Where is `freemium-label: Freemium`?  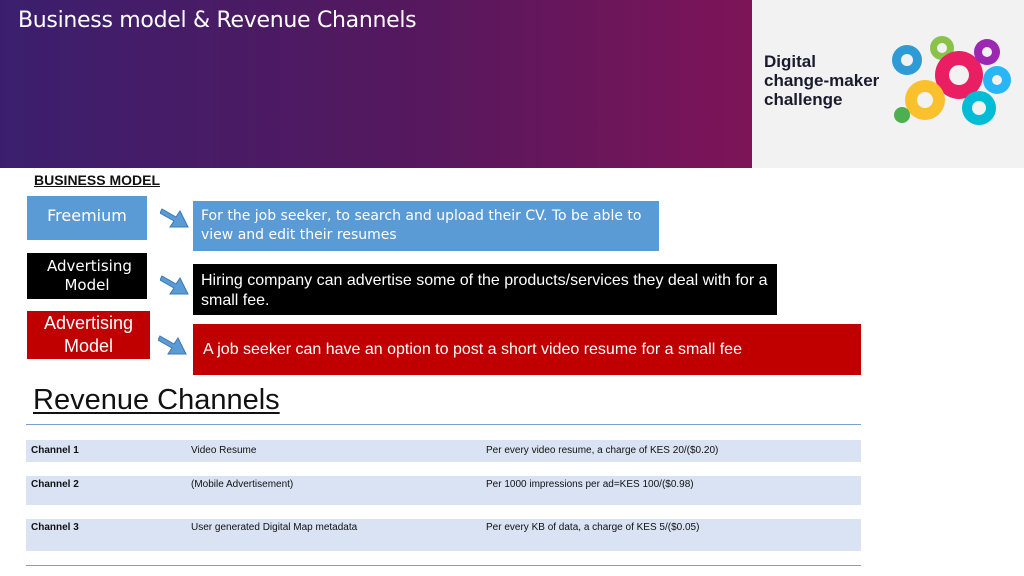
freemium-label: Freemium is located at coordinates (87, 215).